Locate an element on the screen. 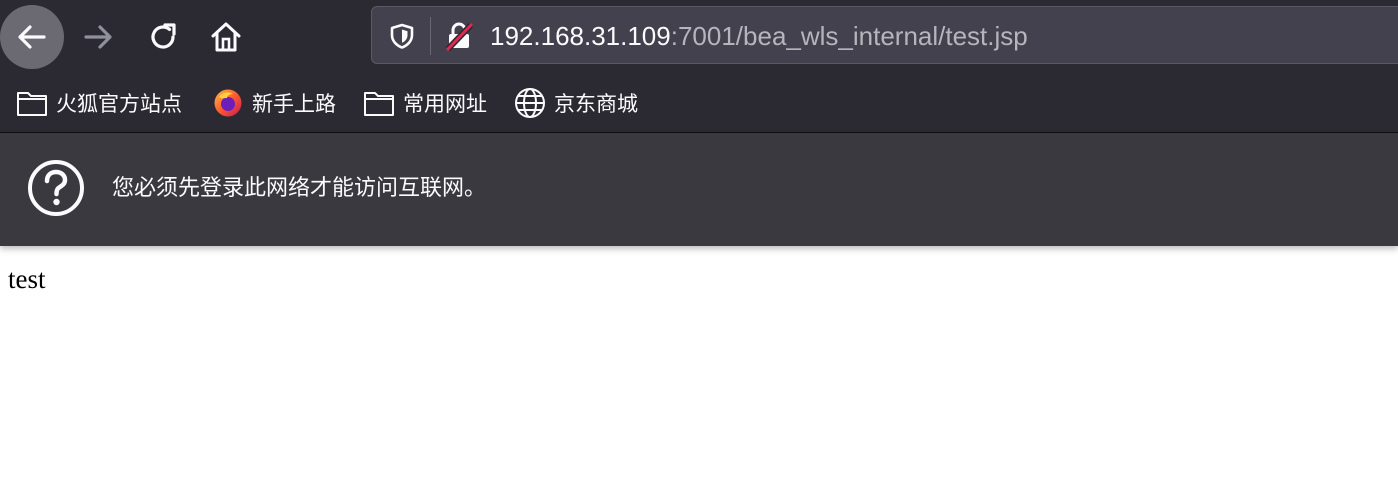 The height and width of the screenshot is (490, 1398). url-path: :7001/bea_wls_internal/test.jsp is located at coordinates (849, 36).